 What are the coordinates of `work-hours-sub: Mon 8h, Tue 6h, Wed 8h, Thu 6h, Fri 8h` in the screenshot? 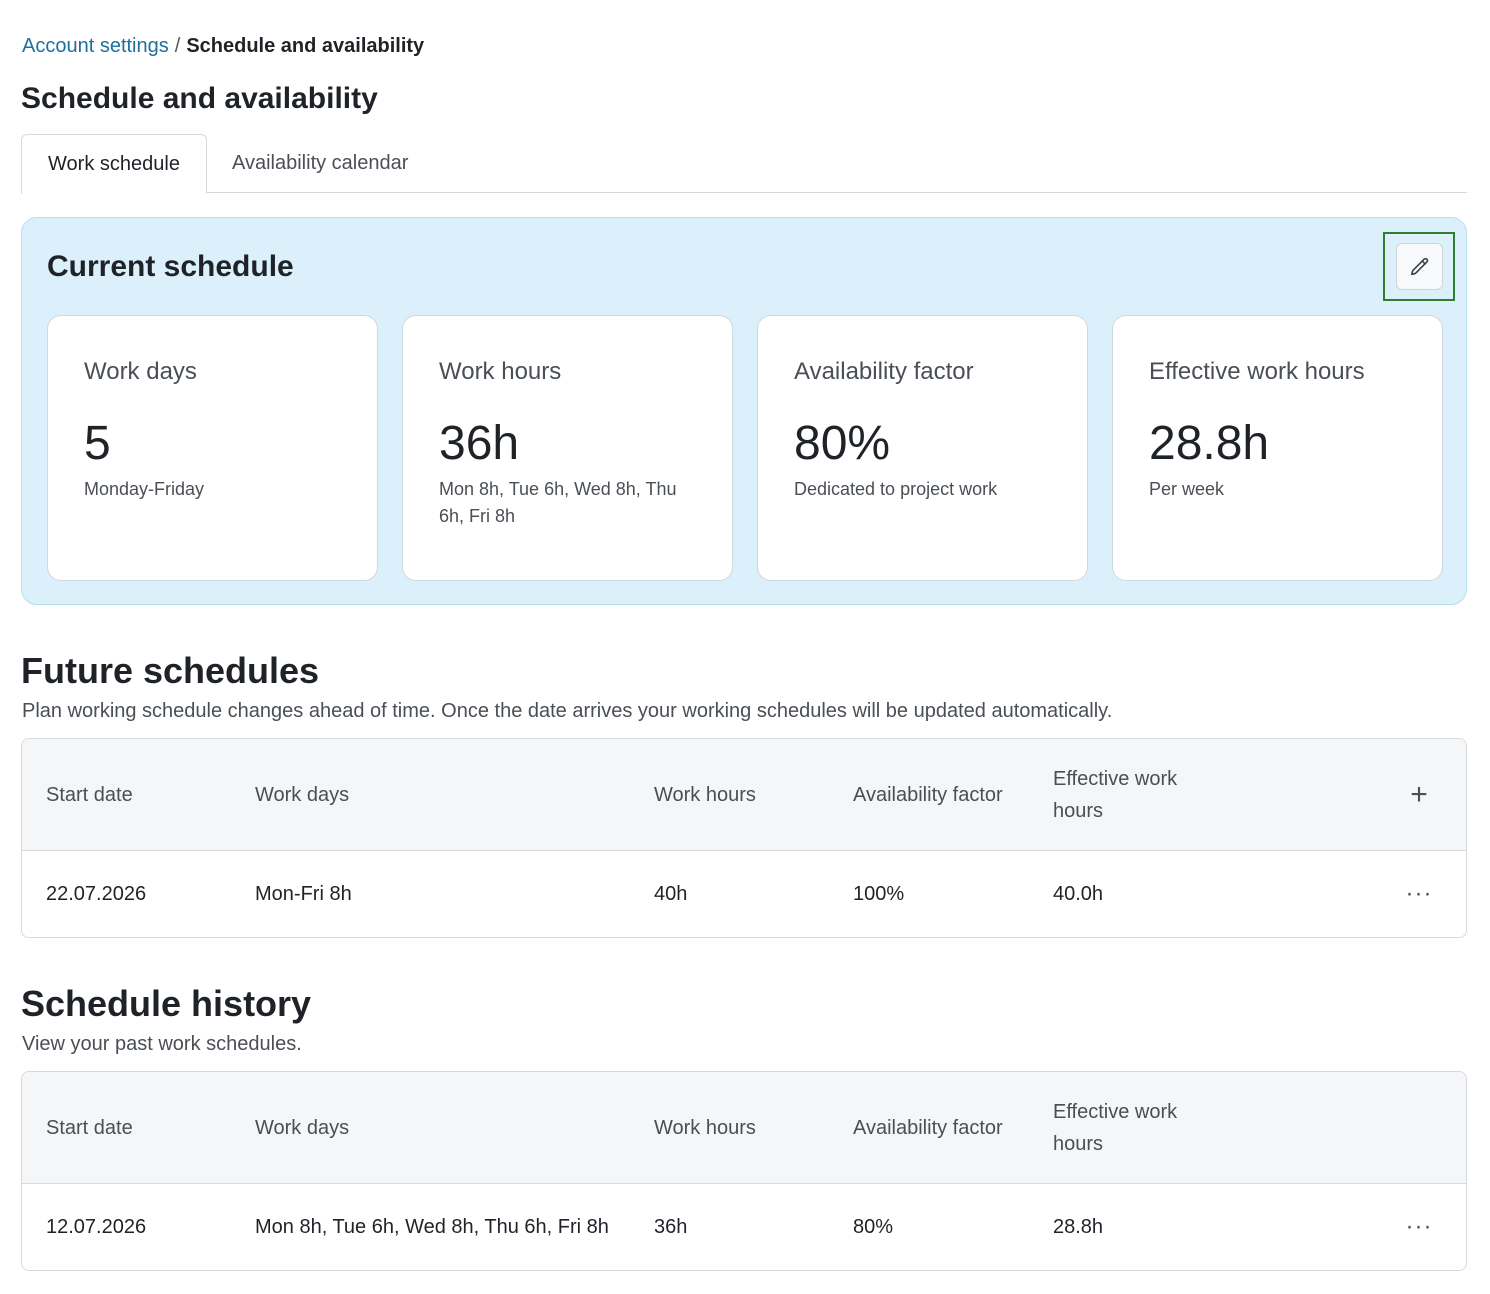 It's located at (558, 502).